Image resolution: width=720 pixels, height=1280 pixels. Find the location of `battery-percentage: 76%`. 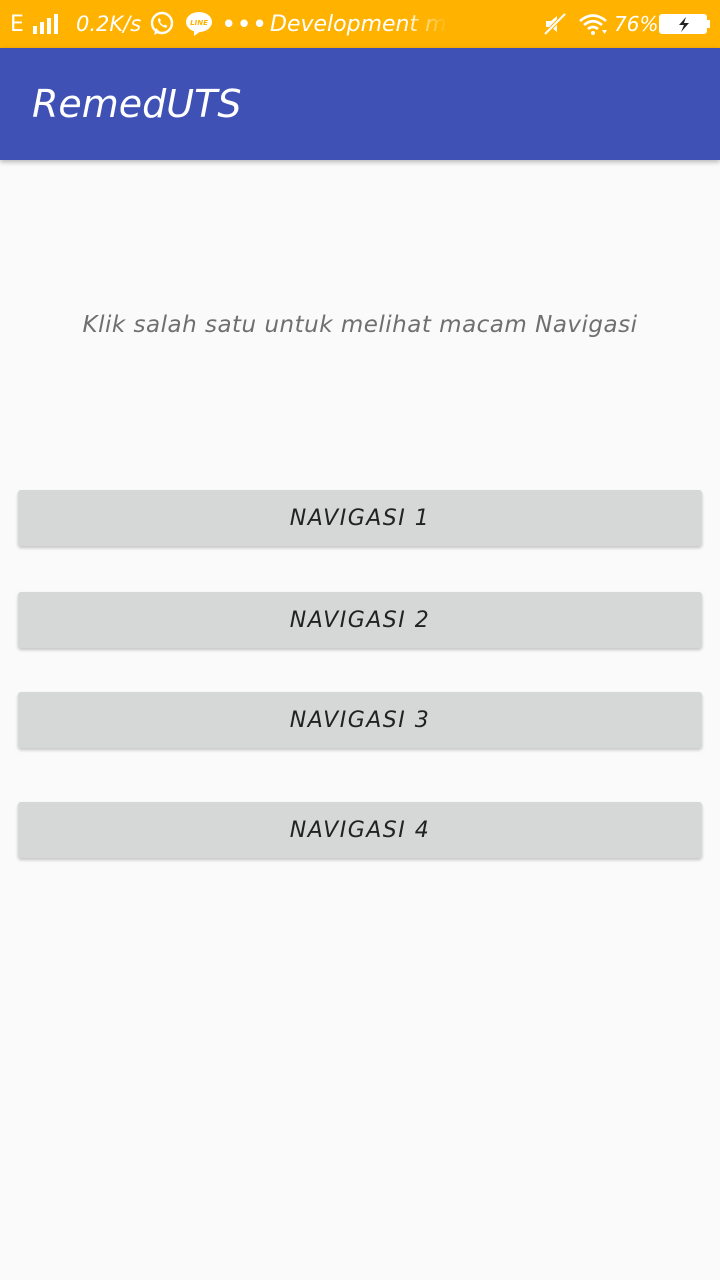

battery-percentage: 76% is located at coordinates (636, 24).